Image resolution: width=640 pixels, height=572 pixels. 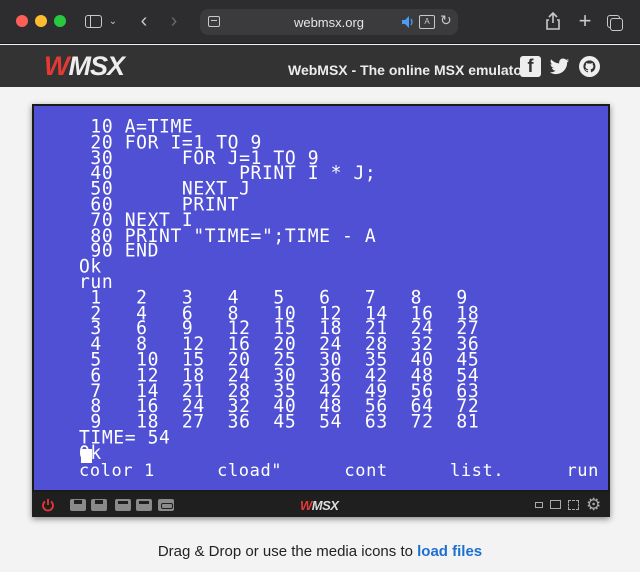 What do you see at coordinates (573, 505) in the screenshot?
I see `fullscreen-icon` at bounding box center [573, 505].